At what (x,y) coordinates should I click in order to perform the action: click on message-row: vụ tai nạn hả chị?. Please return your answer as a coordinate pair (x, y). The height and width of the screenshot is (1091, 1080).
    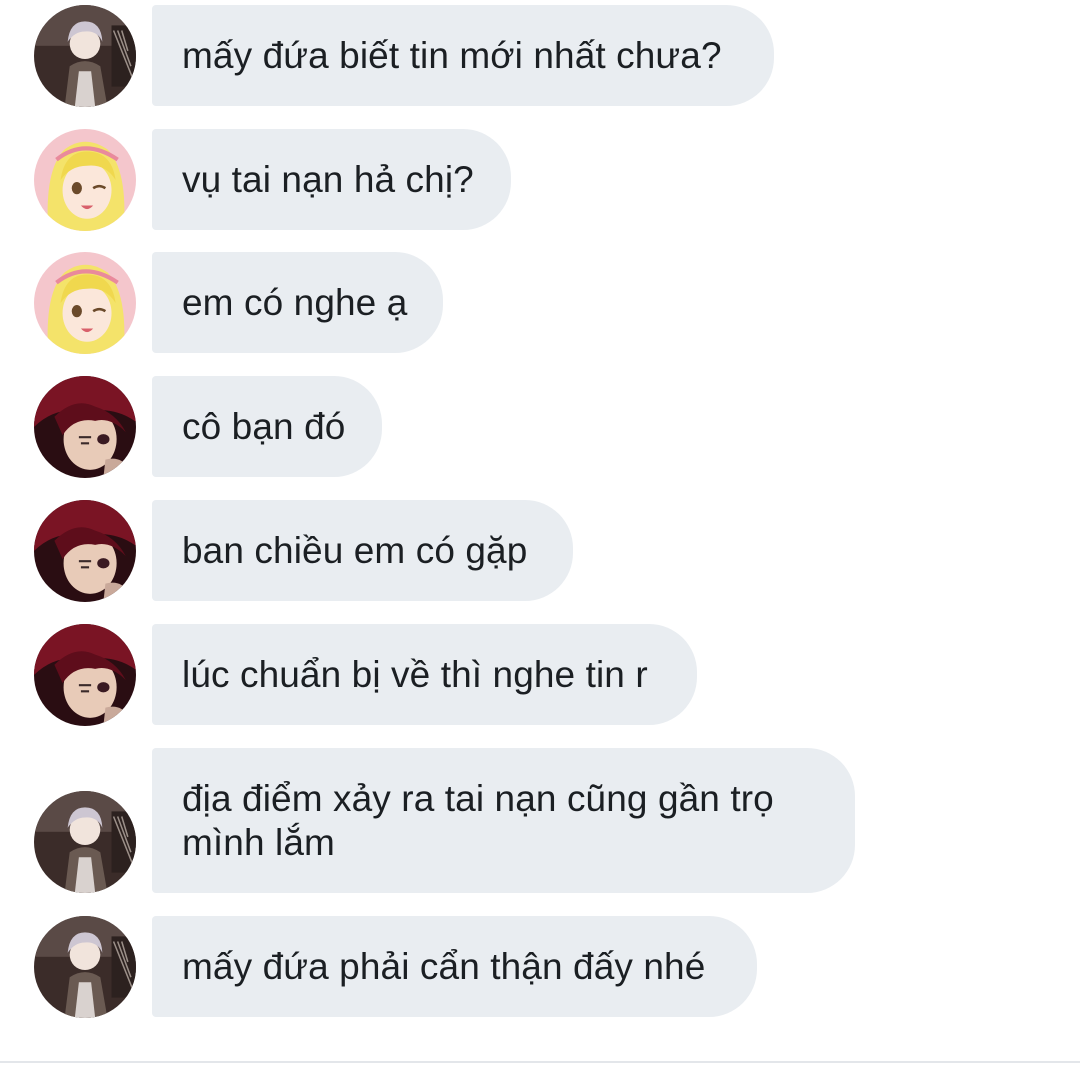
    Looking at the image, I should click on (540, 180).